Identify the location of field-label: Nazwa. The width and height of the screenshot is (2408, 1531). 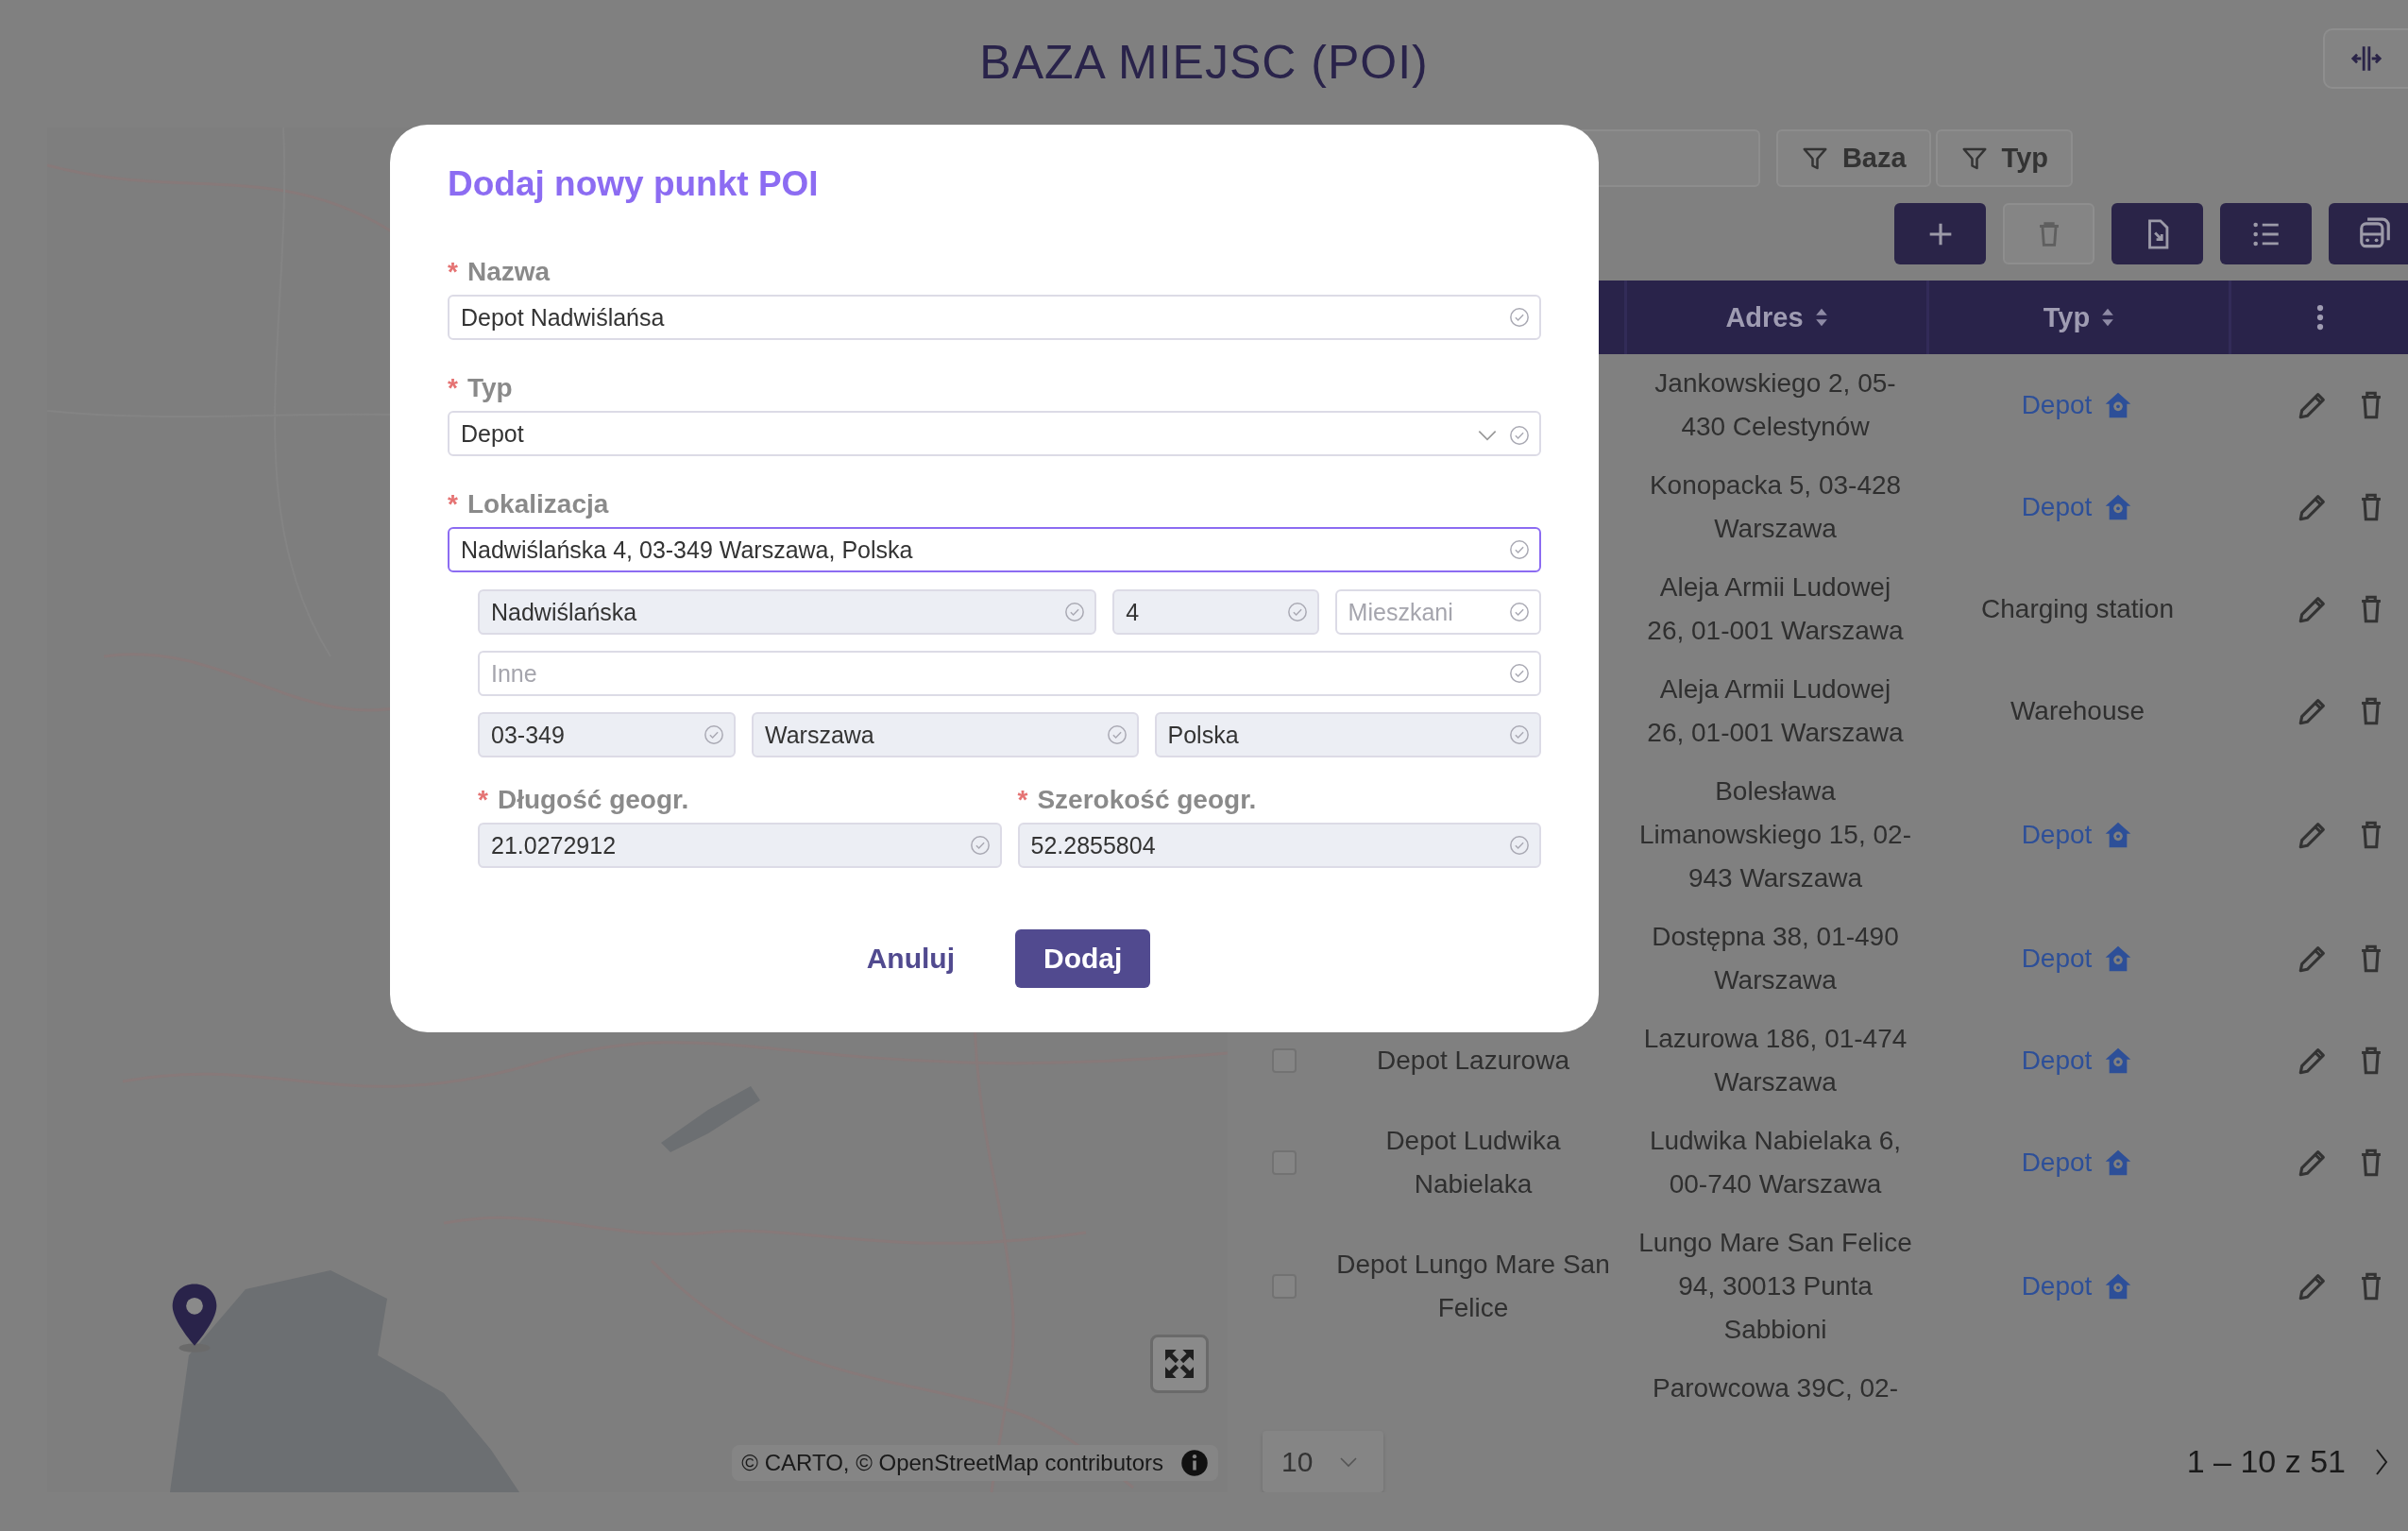
(508, 272).